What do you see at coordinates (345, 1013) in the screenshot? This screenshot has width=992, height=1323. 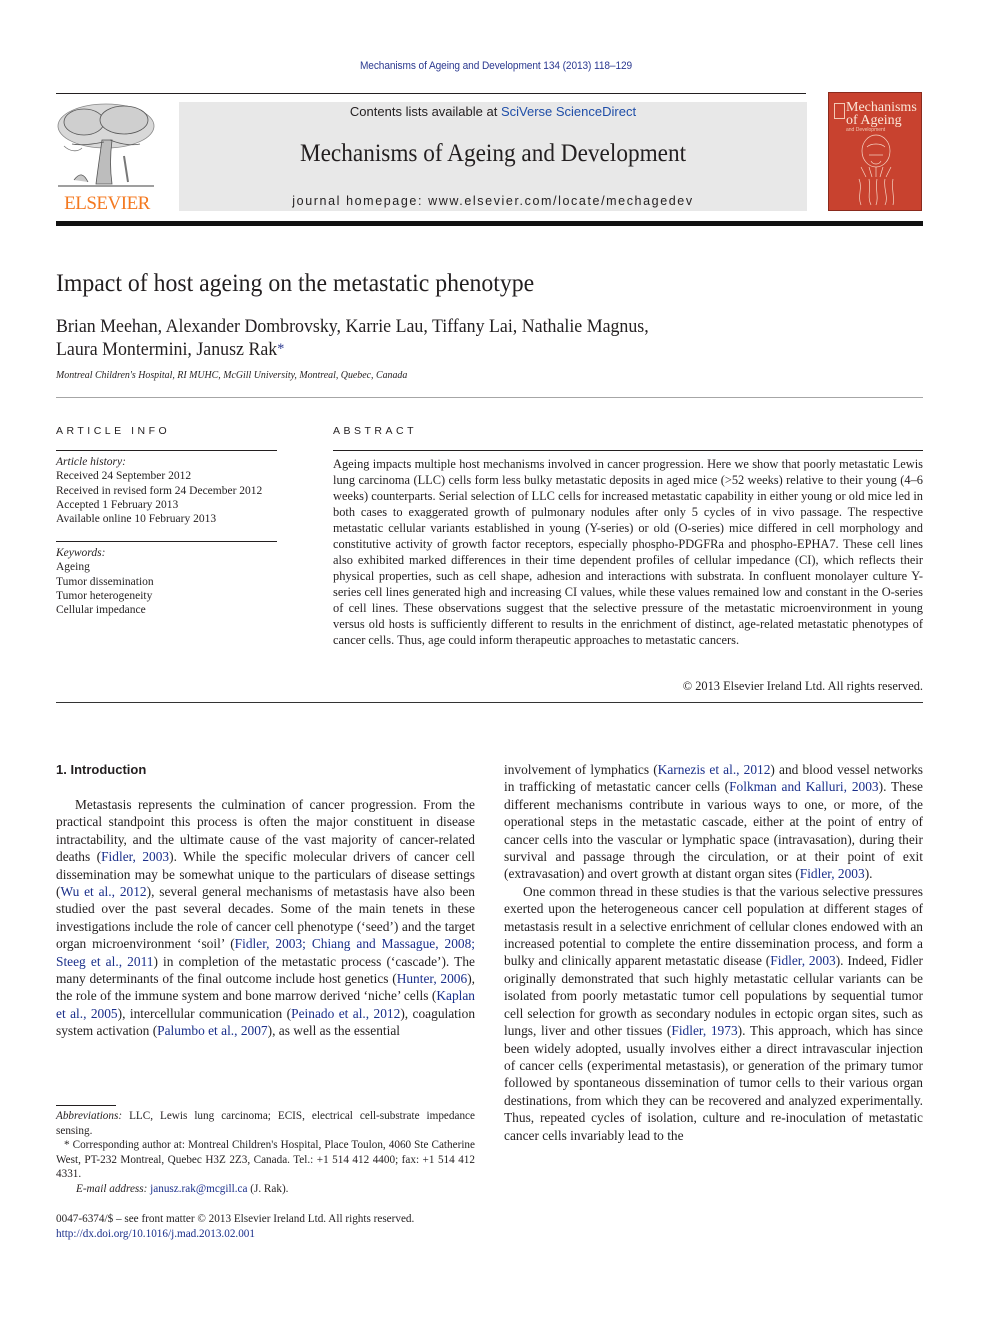 I see `citation-link: Peinado et al., 2012` at bounding box center [345, 1013].